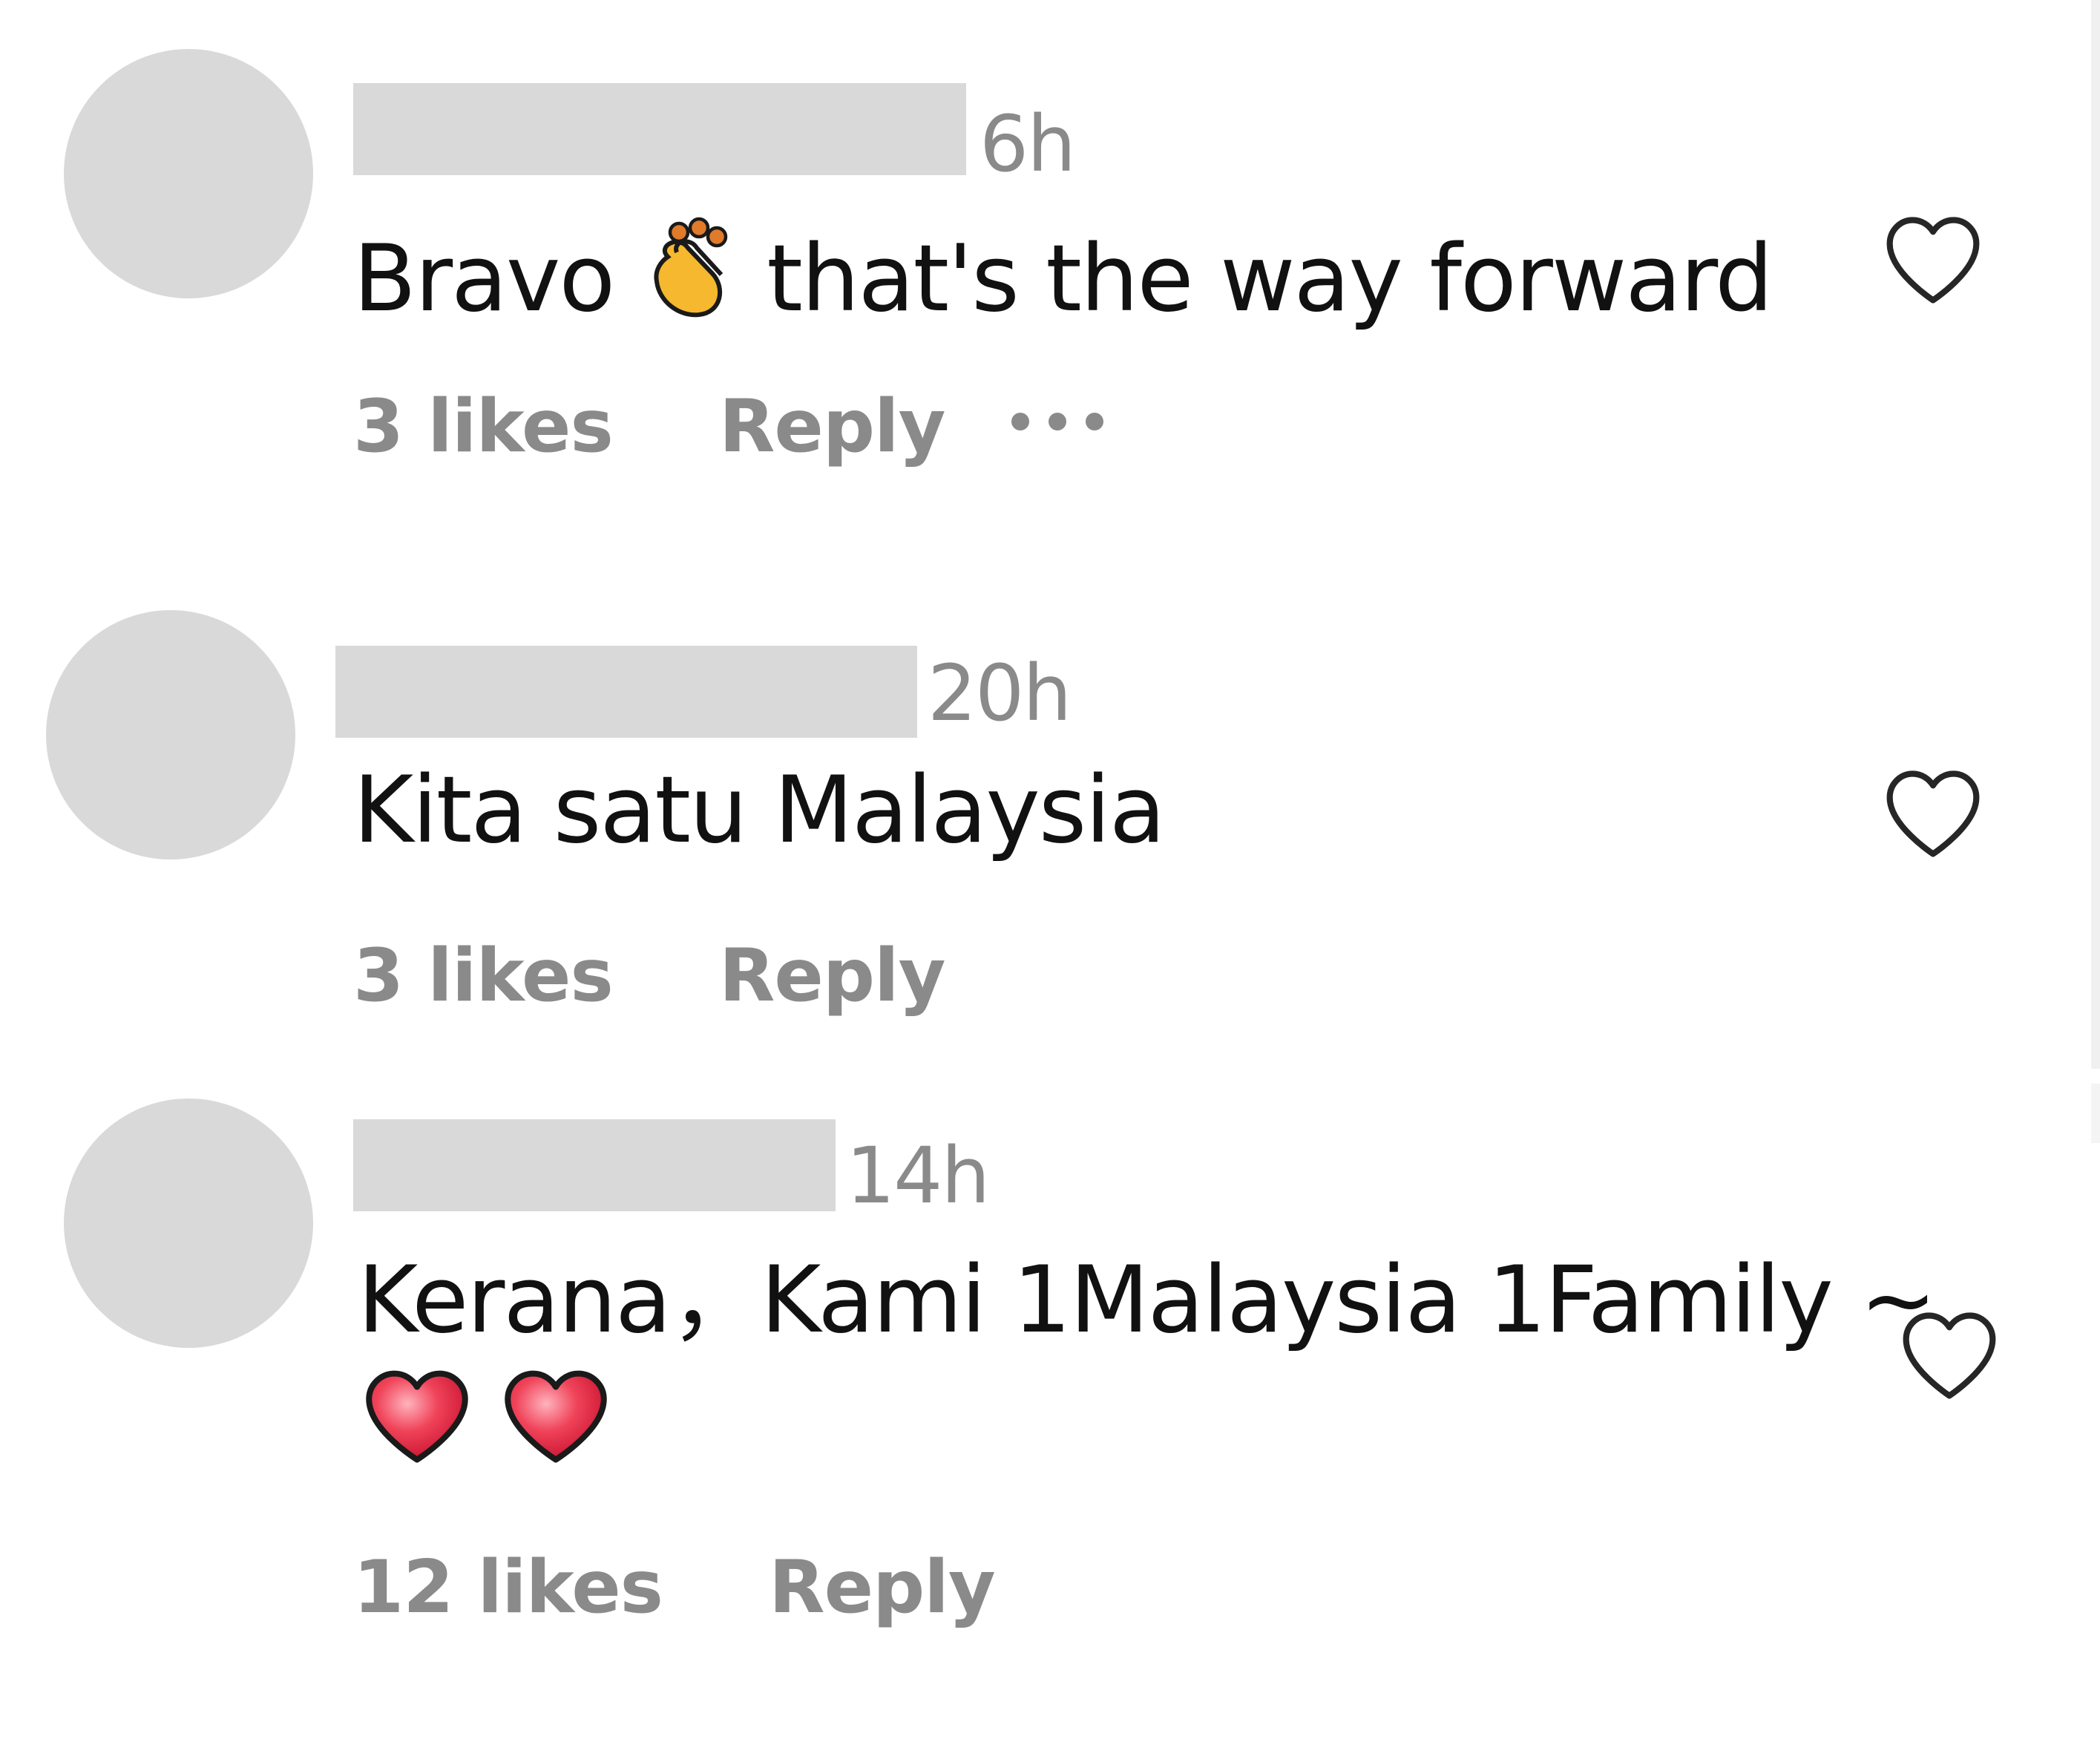 The image size is (2100, 1742). What do you see at coordinates (760, 811) in the screenshot?
I see `comment-text: Kita satu Malaysia` at bounding box center [760, 811].